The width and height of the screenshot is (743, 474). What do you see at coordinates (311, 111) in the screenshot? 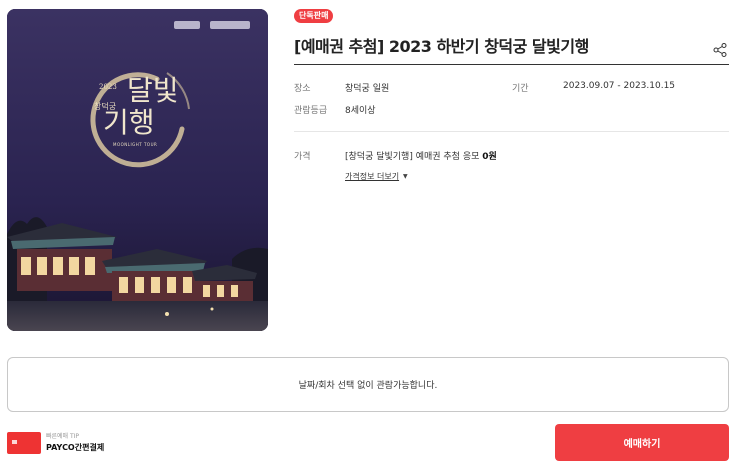
I see `rating-label: 관람등급` at bounding box center [311, 111].